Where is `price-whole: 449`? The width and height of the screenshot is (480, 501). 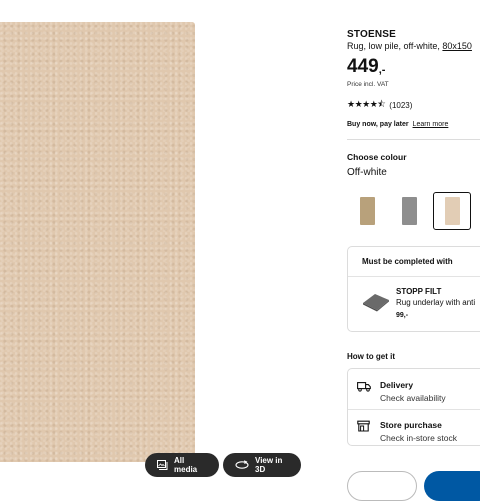 price-whole: 449 is located at coordinates (363, 66).